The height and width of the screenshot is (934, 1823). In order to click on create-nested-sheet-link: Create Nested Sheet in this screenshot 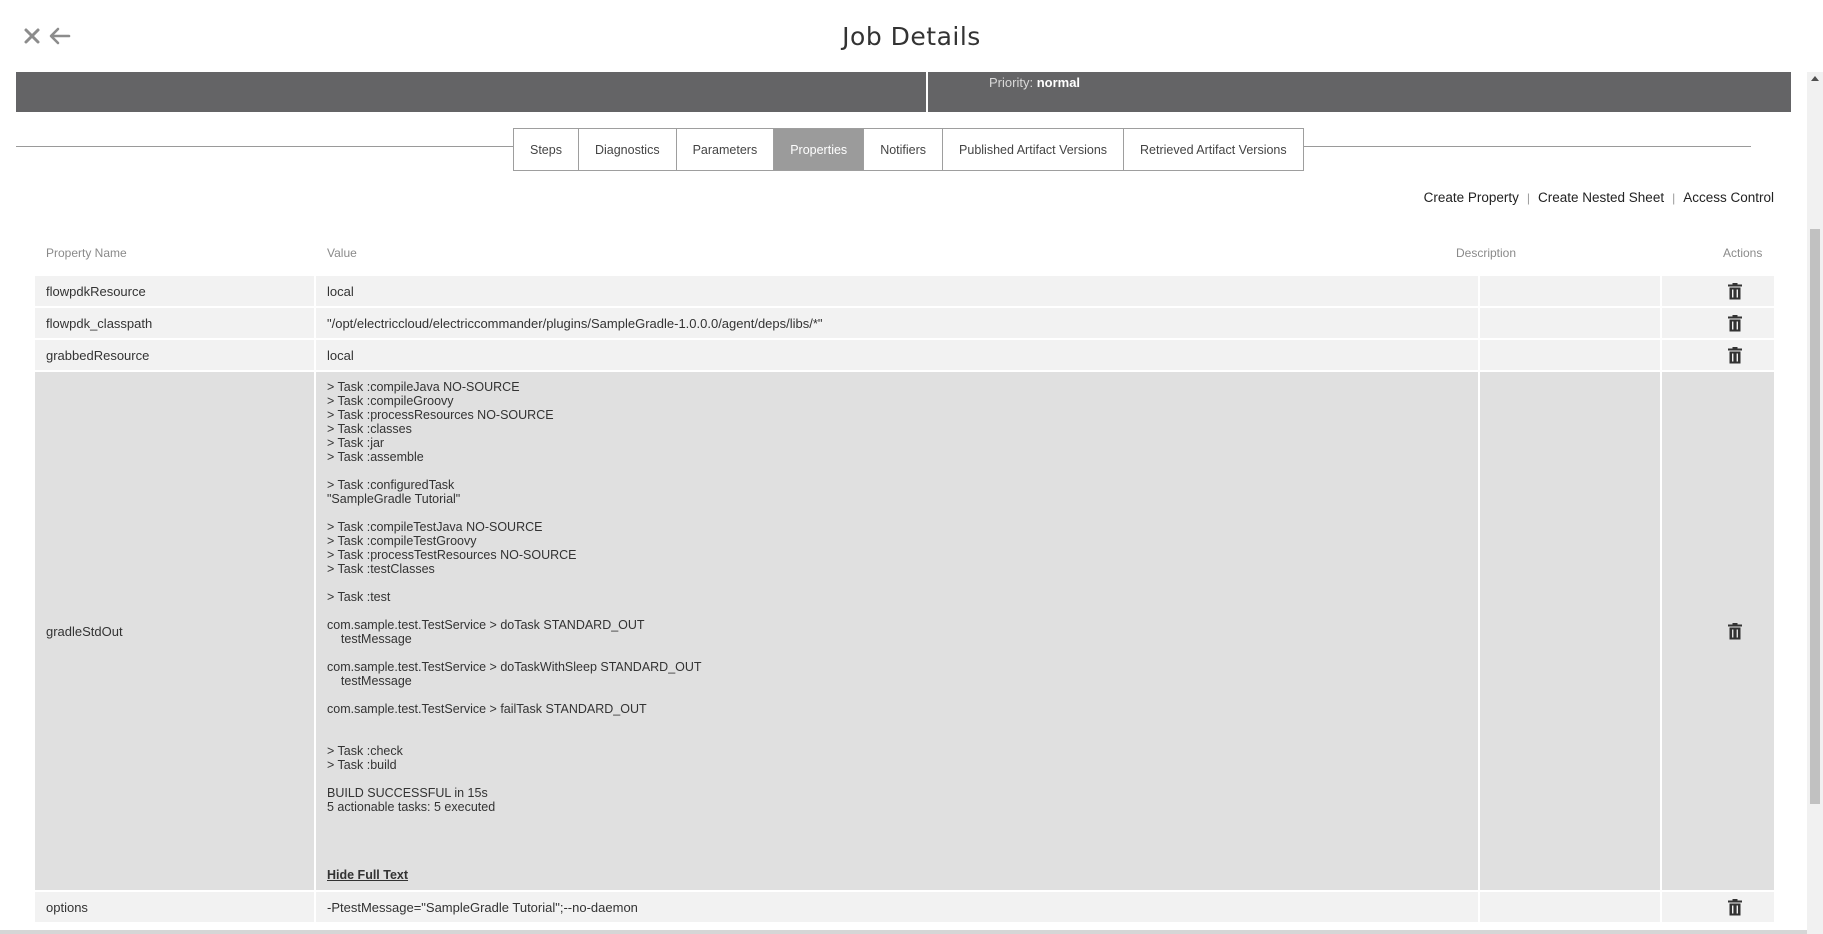, I will do `click(1601, 197)`.